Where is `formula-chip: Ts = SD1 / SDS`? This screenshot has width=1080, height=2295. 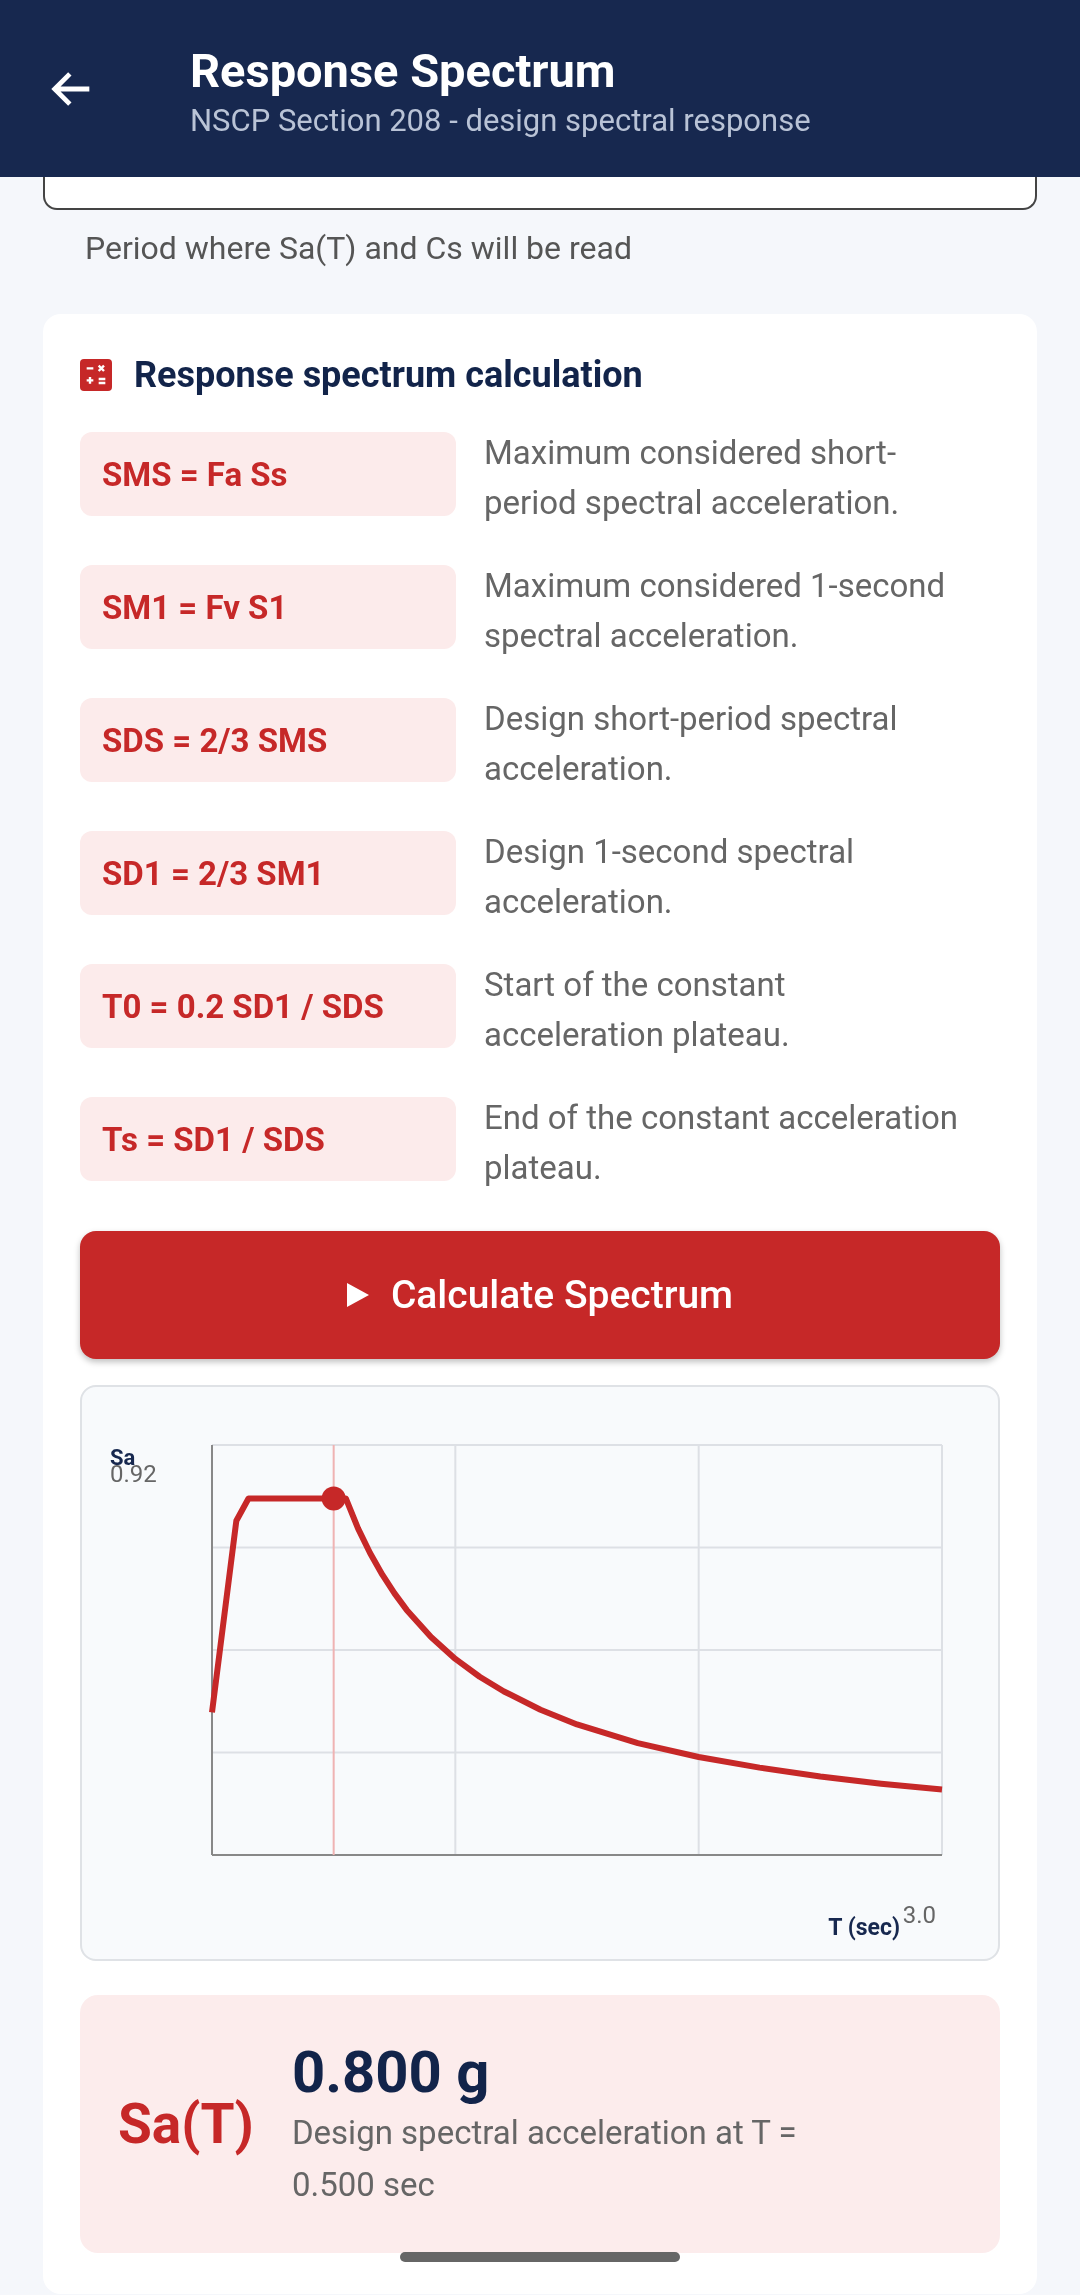
formula-chip: Ts = SD1 / SDS is located at coordinates (268, 1139).